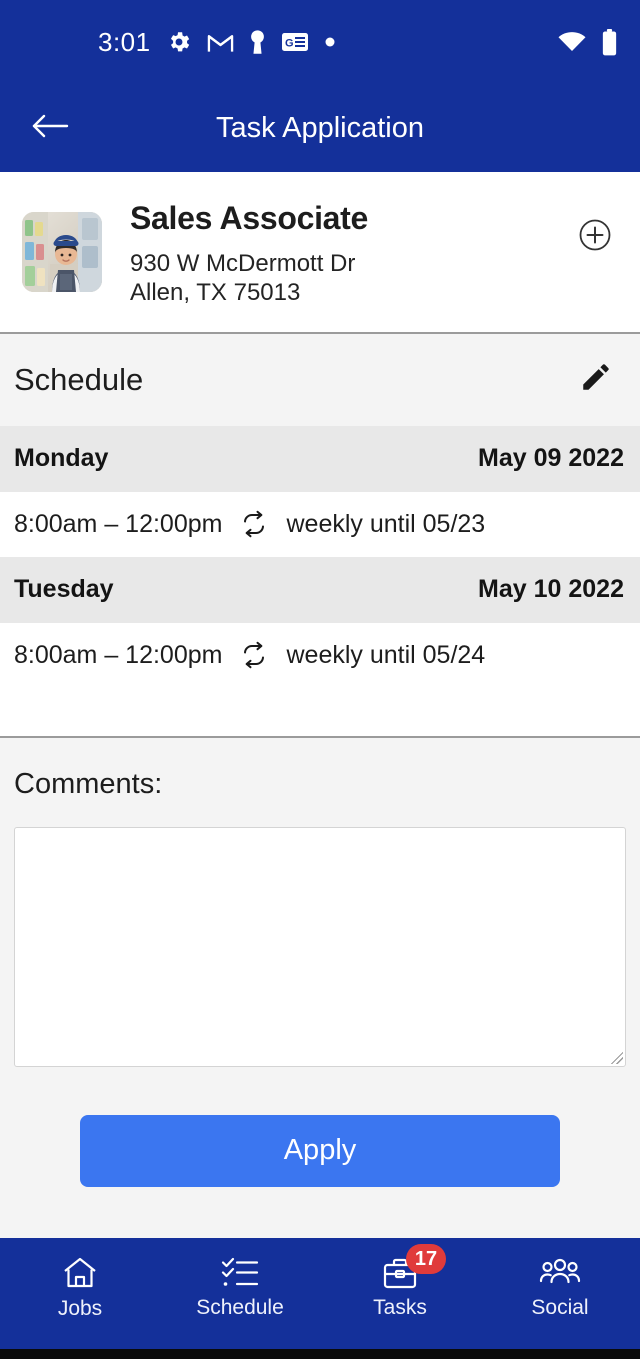 This screenshot has width=640, height=1359. I want to click on edit-schedule-button, so click(596, 380).